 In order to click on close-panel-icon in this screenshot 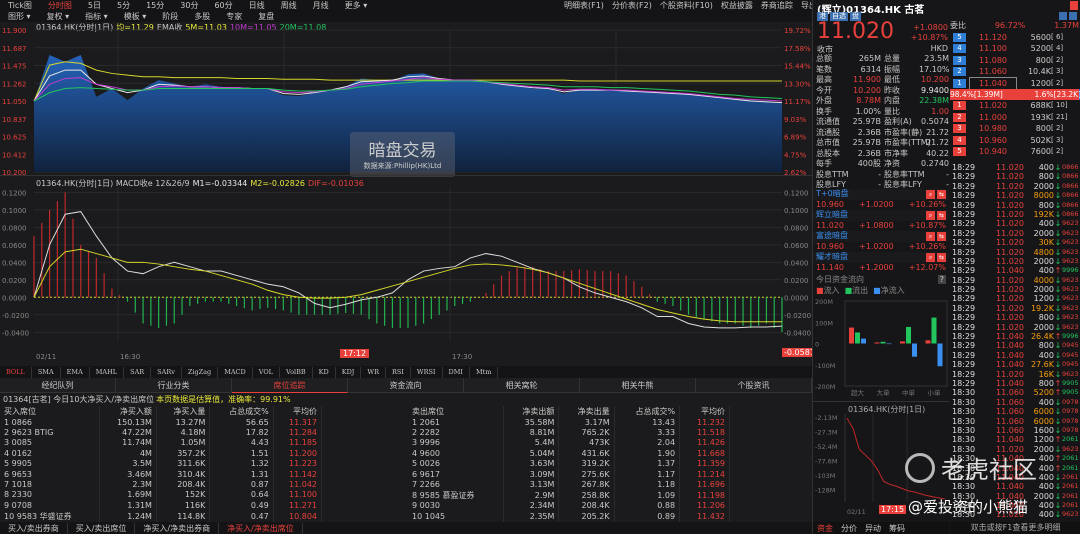, I will do `click(1074, 5)`.